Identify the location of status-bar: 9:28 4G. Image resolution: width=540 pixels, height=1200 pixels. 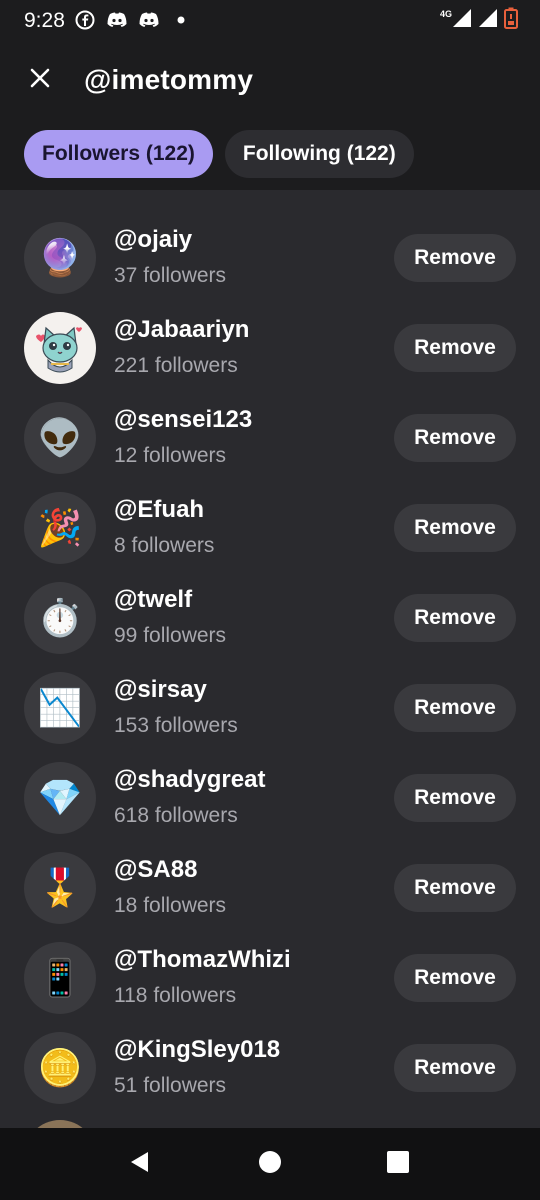
(270, 20).